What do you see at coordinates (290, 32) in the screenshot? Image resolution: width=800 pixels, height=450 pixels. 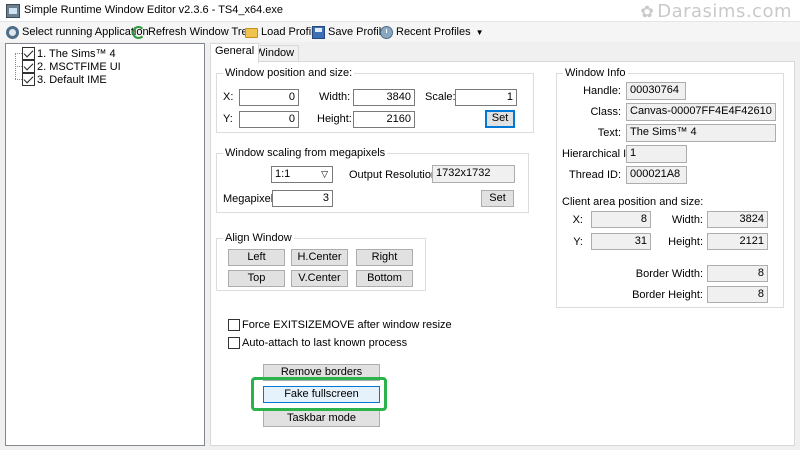 I see `load-profile-label: Load Profile` at bounding box center [290, 32].